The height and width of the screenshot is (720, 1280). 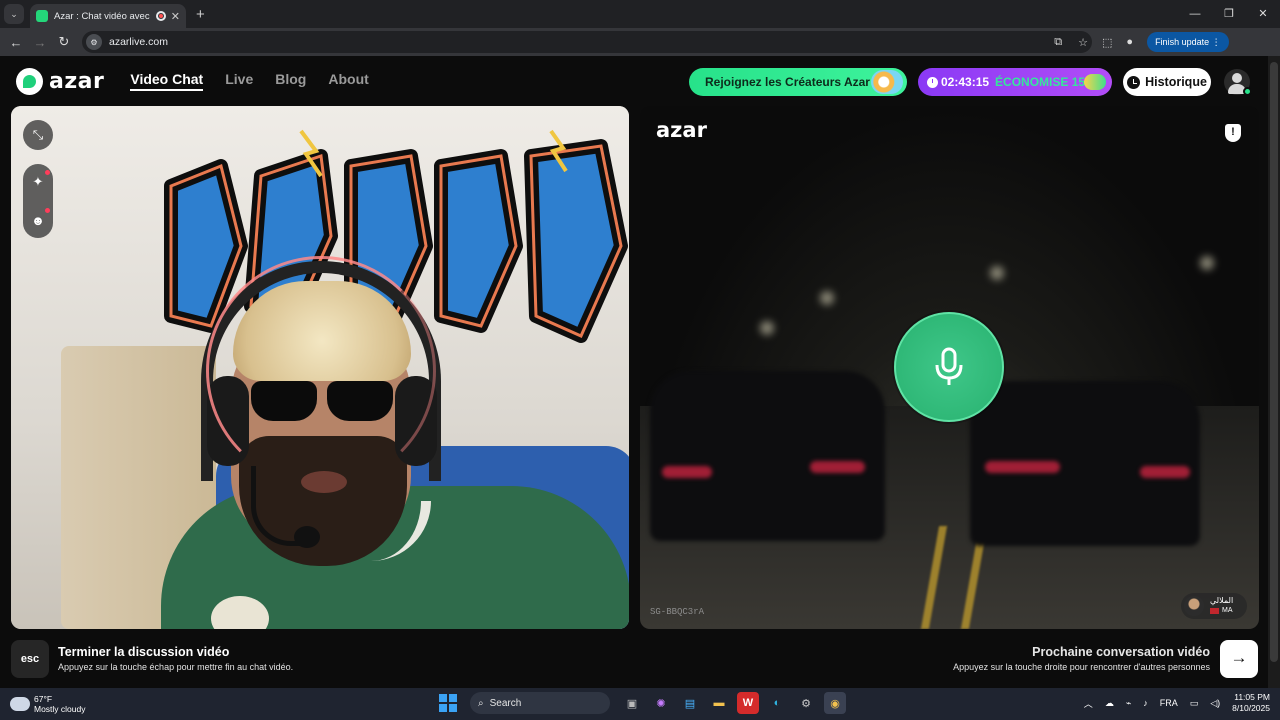 I want to click on peer-azar-watermark: azar, so click(x=681, y=130).